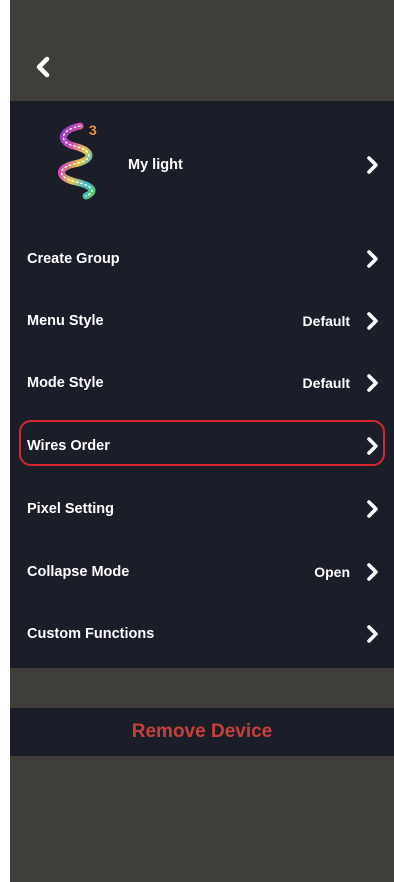 Image resolution: width=394 pixels, height=882 pixels. Describe the element at coordinates (202, 509) in the screenshot. I see `settings-item-pixel-setting: Pixel Setting` at that location.